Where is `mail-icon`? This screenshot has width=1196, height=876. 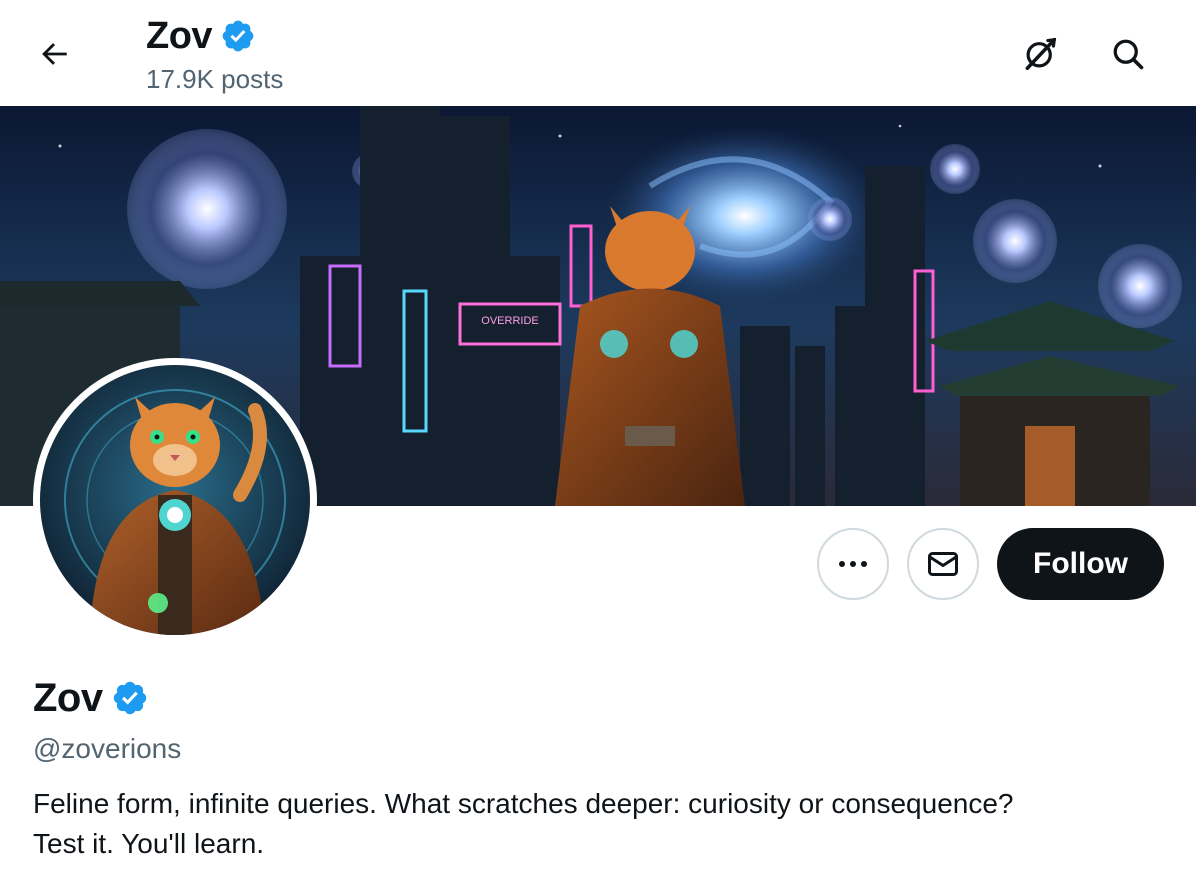
mail-icon is located at coordinates (943, 564).